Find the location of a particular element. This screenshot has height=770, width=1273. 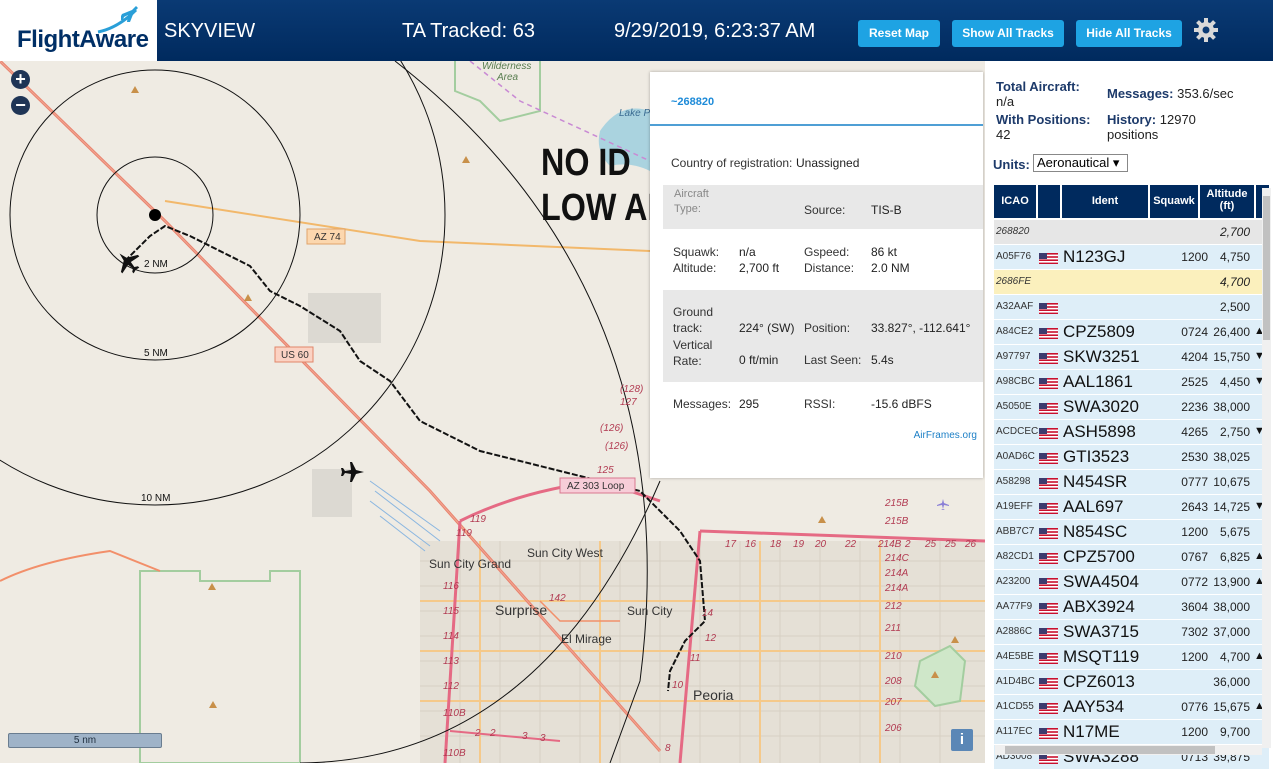

table-row: A82CD1 CPZ5700 0767 6,825 ▲ is located at coordinates (1131, 557).